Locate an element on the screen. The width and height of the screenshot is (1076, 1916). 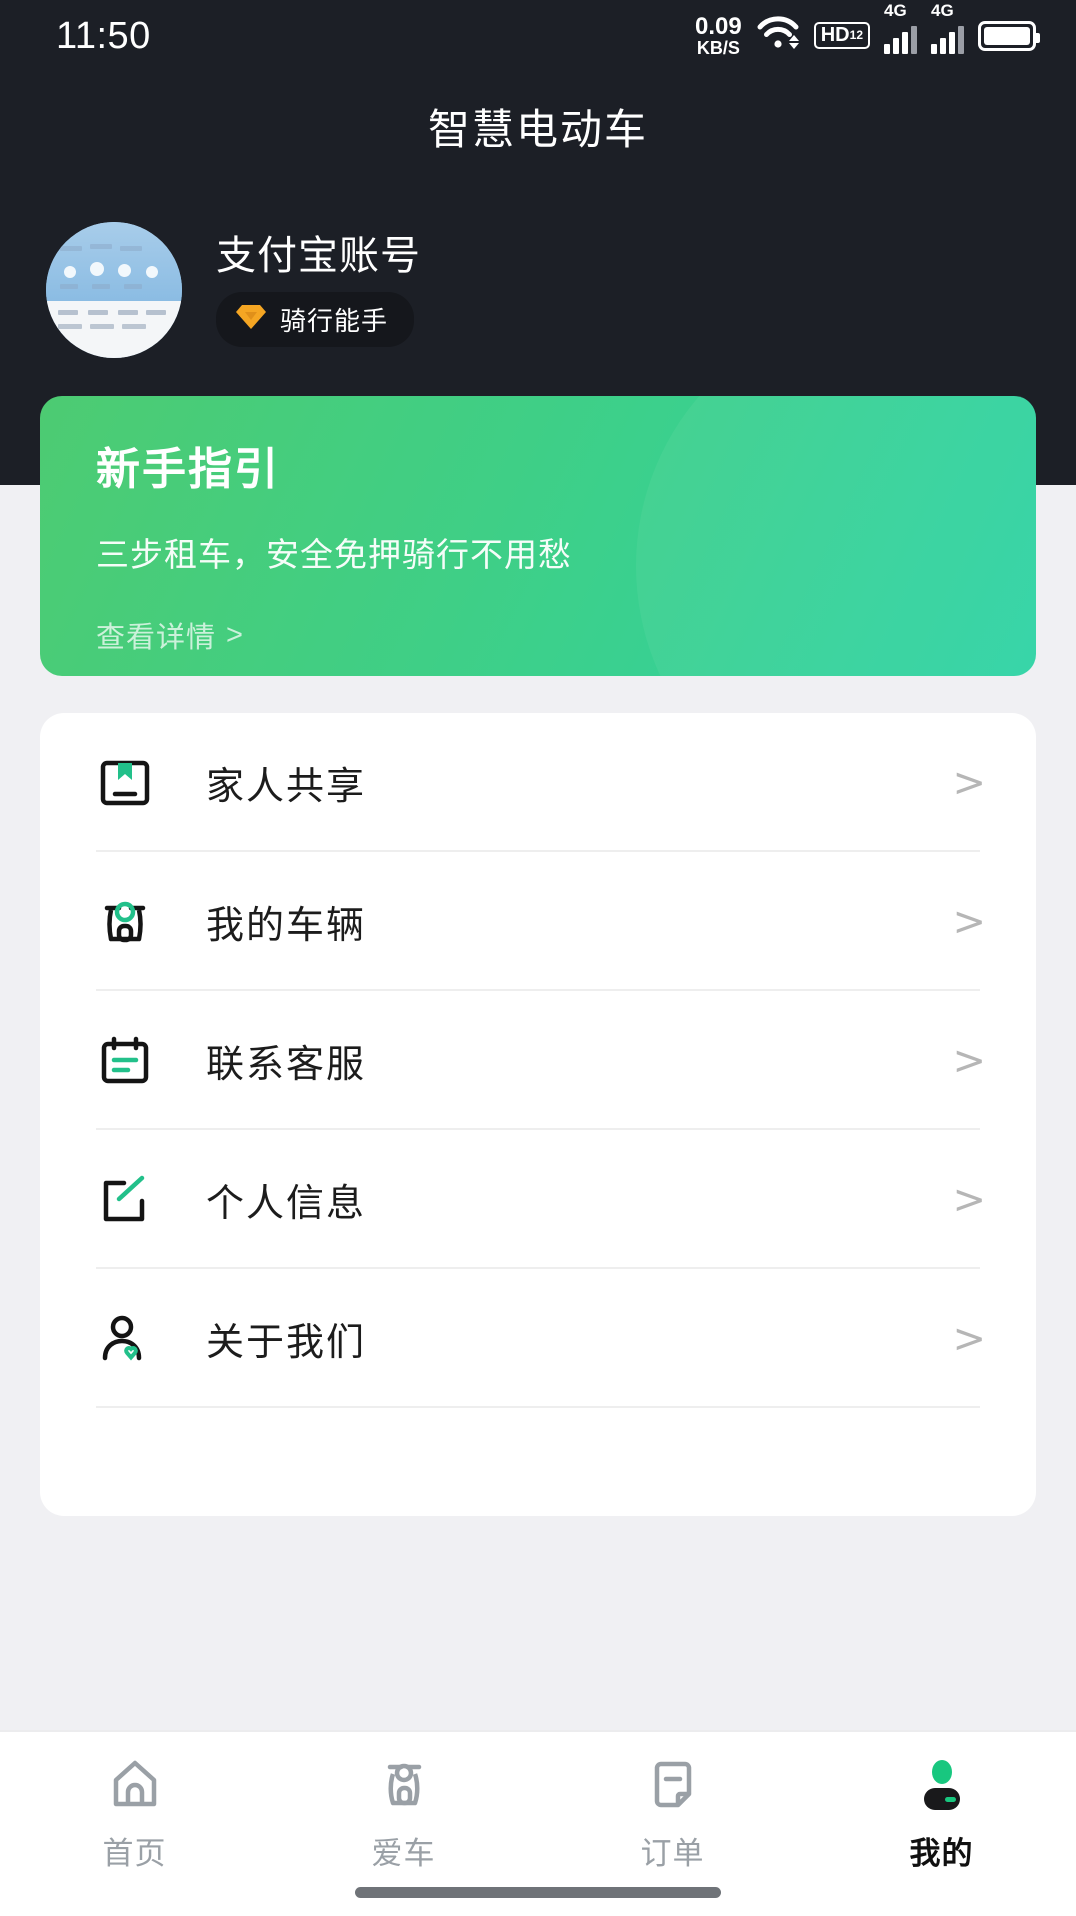
menu-item-label: 家人共享 is located at coordinates (286, 787).